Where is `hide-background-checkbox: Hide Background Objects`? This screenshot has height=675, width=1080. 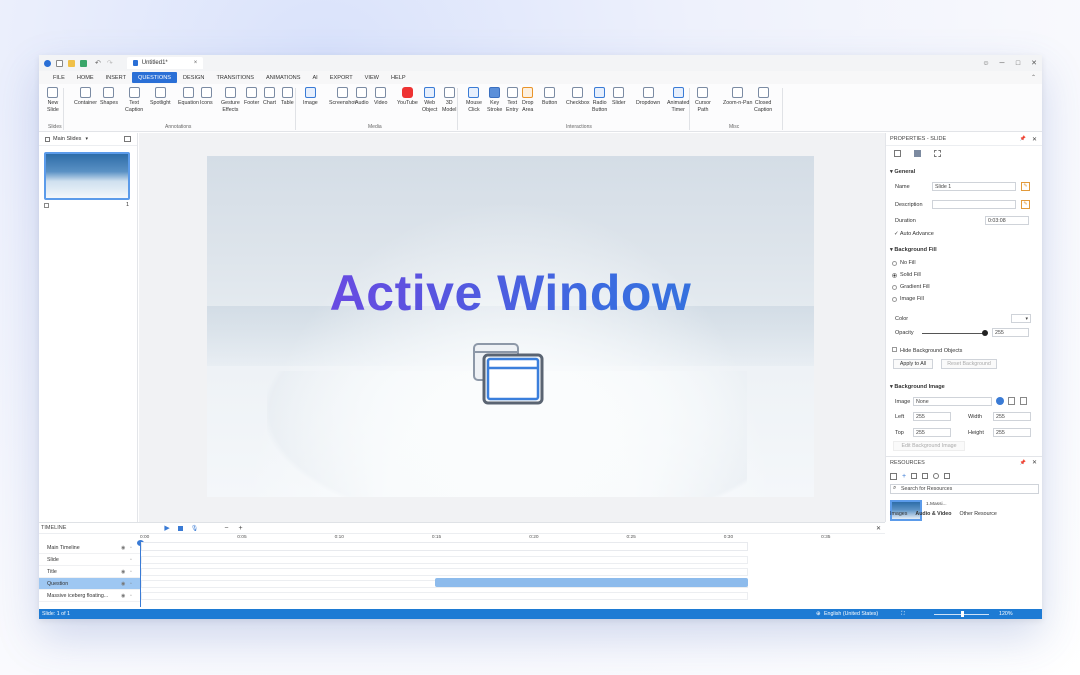 hide-background-checkbox: Hide Background Objects is located at coordinates (927, 350).